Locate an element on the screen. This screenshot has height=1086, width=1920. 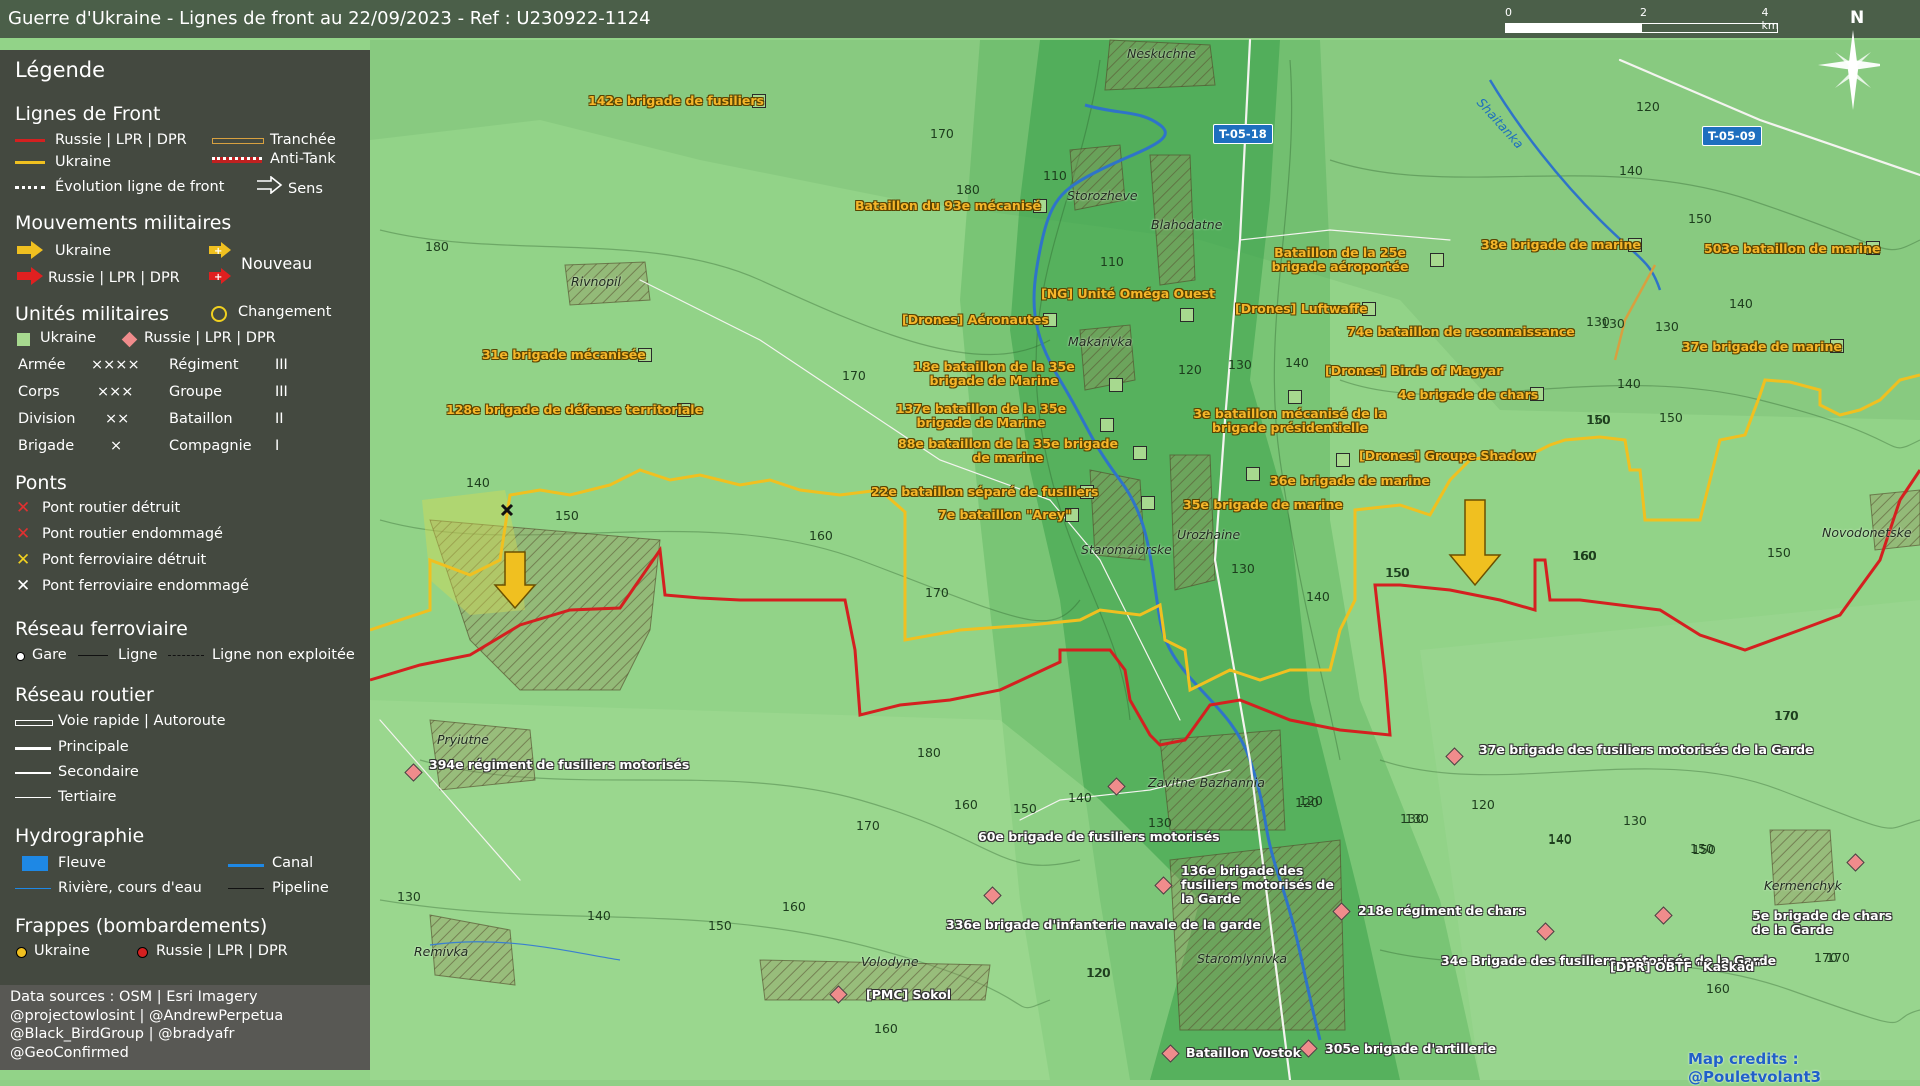
legend-section-frontlines: Lignes de Front is located at coordinates (88, 114).